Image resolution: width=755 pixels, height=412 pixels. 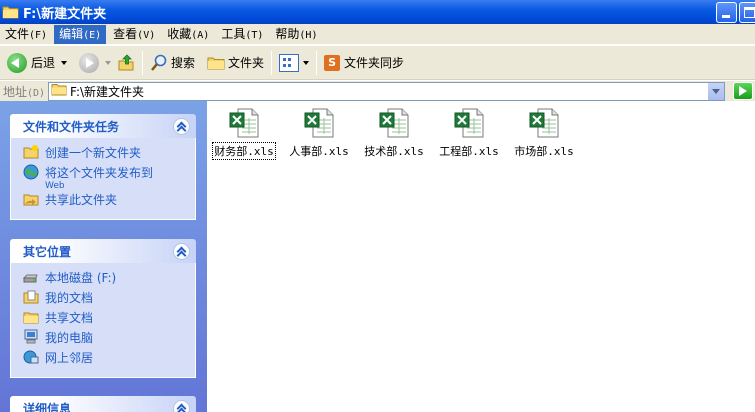 I want to click on up-folder-icon, so click(x=126, y=62).